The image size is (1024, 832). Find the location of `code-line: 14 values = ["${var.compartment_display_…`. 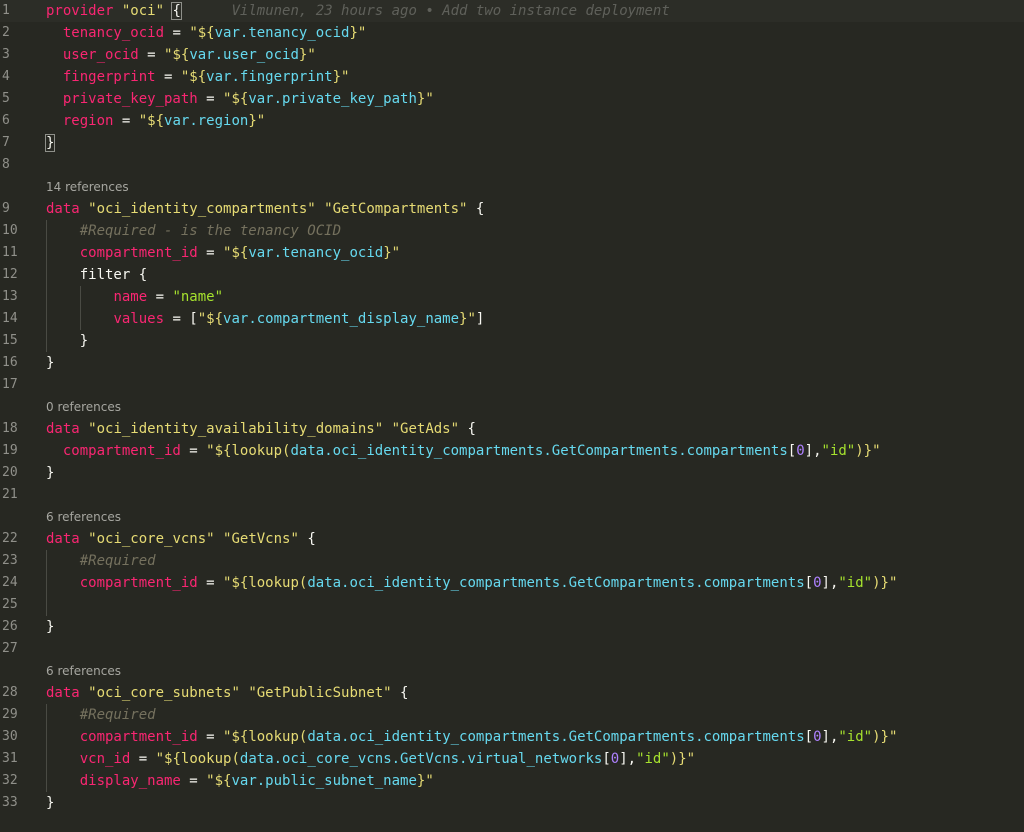

code-line: 14 values = ["${var.compartment_display_… is located at coordinates (512, 319).